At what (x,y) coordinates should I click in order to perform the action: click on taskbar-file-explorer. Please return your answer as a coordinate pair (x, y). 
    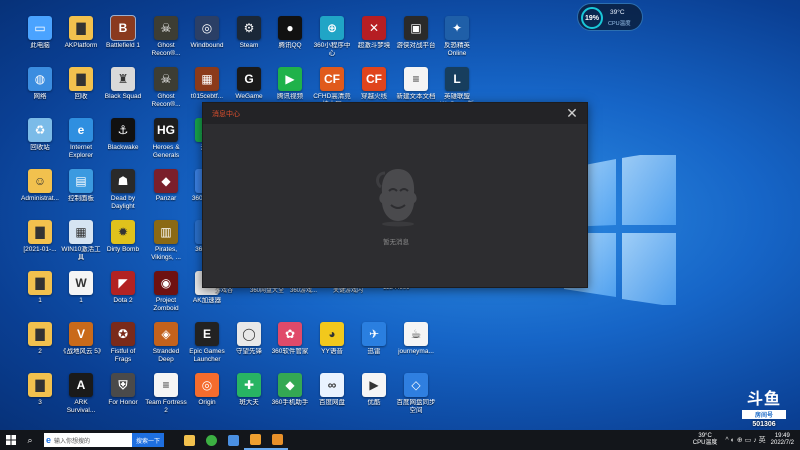
    Looking at the image, I should click on (189, 440).